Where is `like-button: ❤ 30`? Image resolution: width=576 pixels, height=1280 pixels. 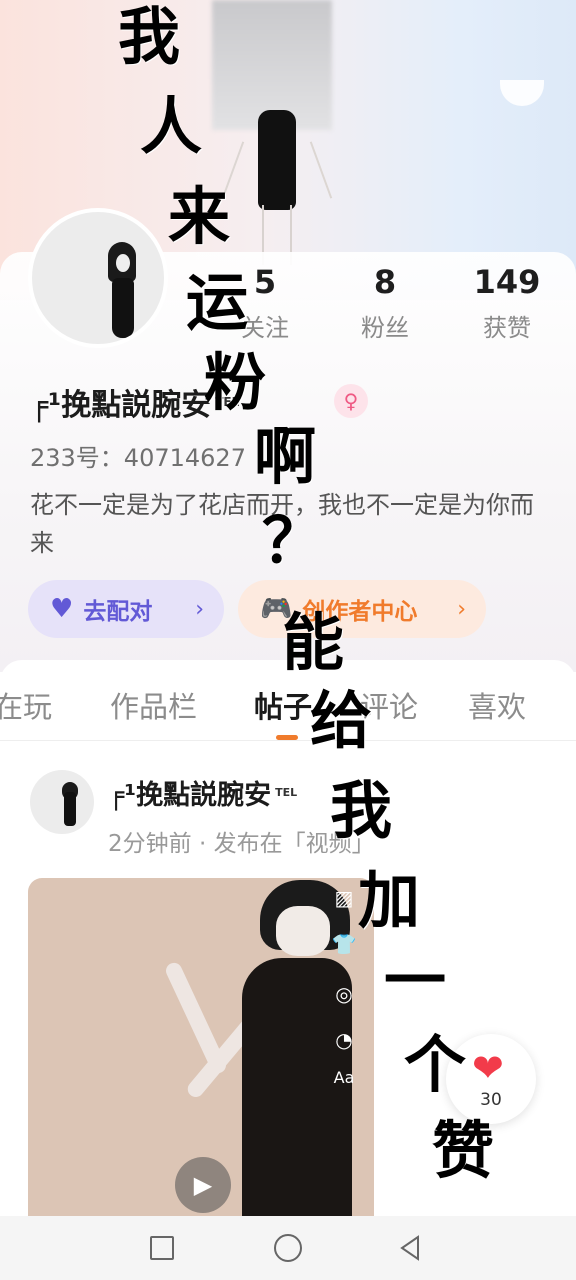 like-button: ❤ 30 is located at coordinates (491, 1079).